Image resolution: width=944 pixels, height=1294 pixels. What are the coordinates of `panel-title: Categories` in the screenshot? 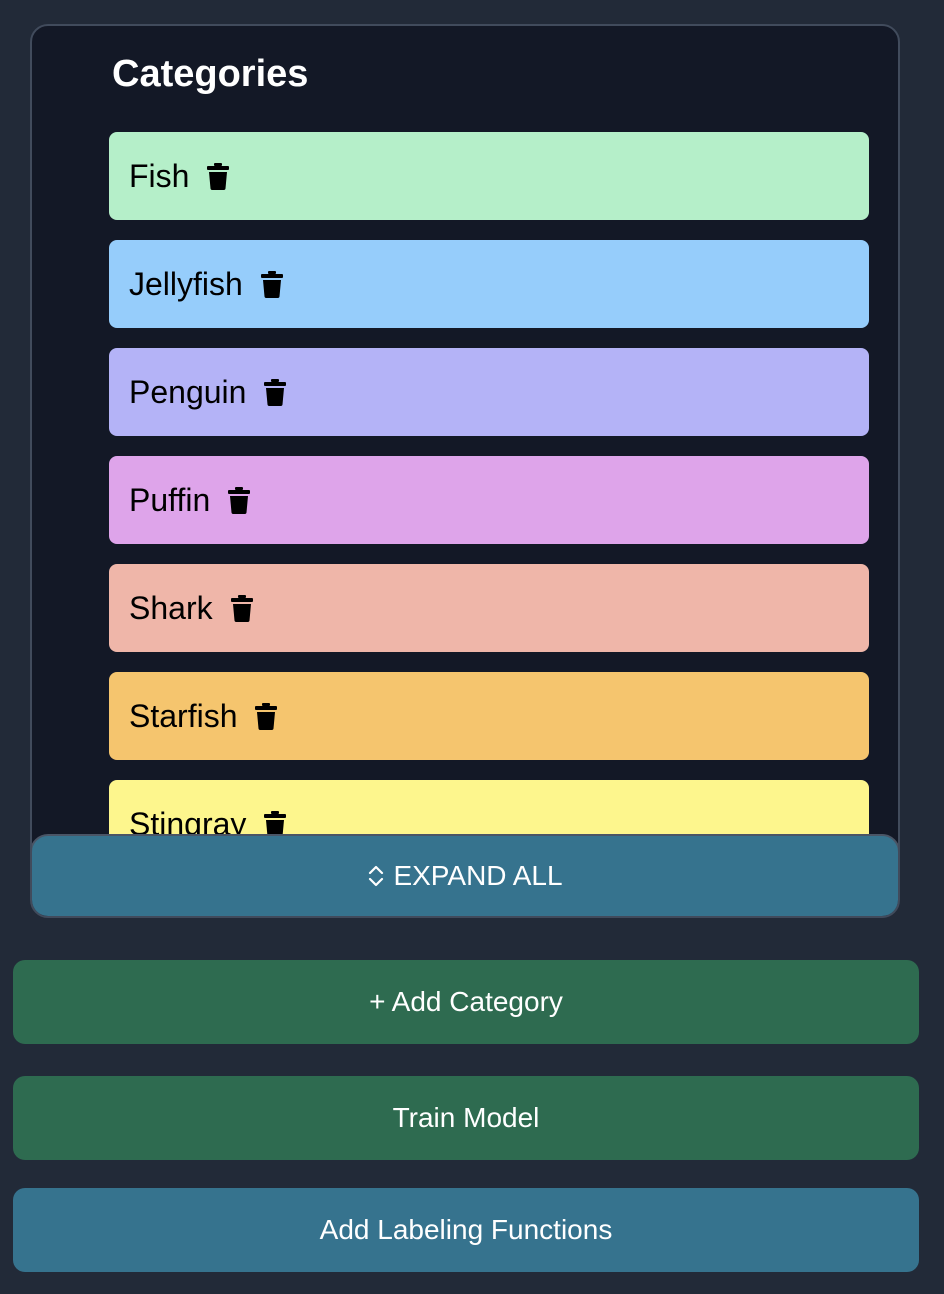 It's located at (210, 74).